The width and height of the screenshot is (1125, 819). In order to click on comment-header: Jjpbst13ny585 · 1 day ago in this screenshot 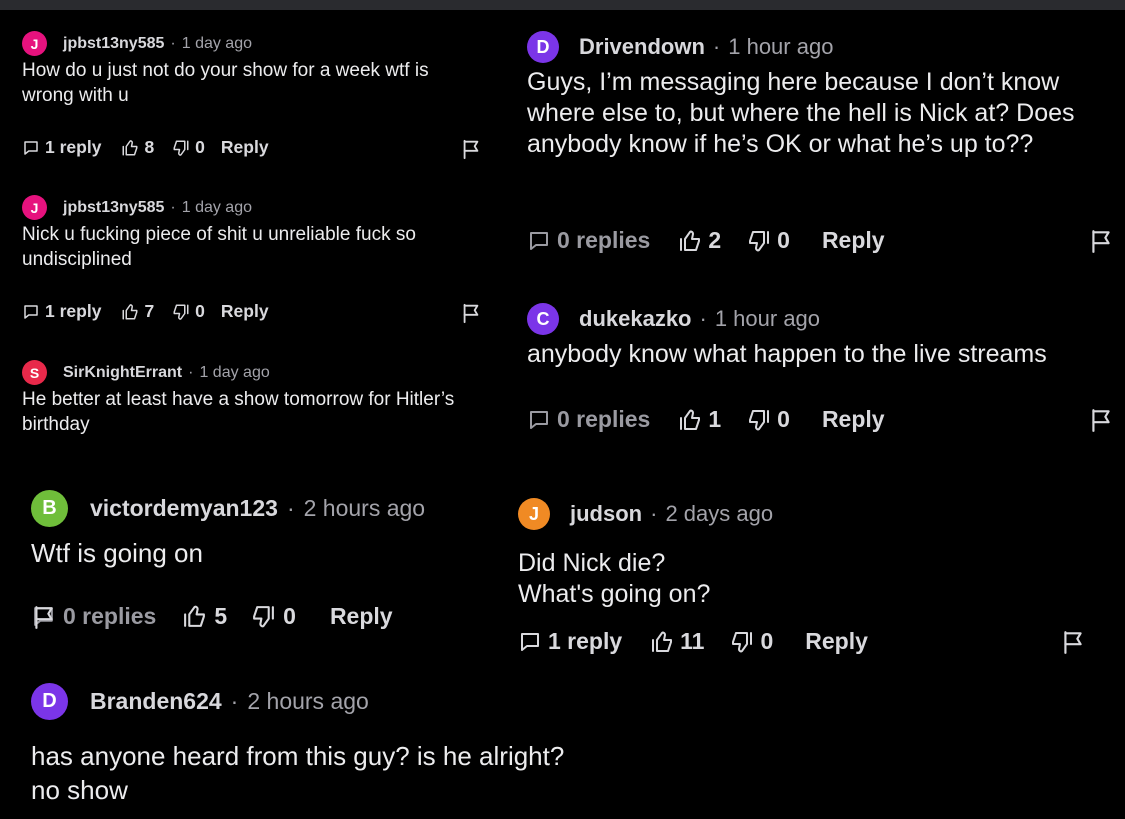, I will do `click(137, 43)`.